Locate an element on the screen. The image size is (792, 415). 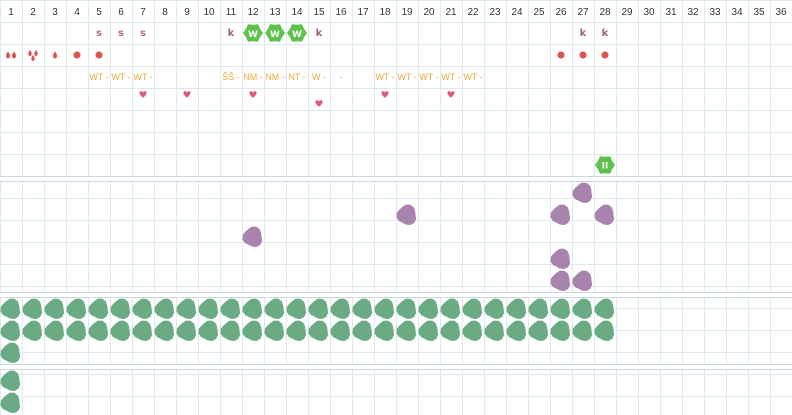
day-number: 19 is located at coordinates (407, 12).